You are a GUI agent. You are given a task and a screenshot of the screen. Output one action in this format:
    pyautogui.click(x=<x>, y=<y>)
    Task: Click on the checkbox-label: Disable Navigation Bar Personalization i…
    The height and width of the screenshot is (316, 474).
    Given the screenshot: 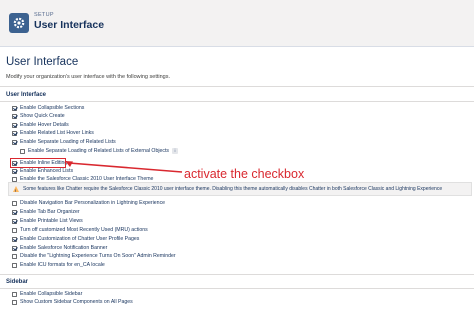 What is the action you would take?
    pyautogui.click(x=93, y=203)
    